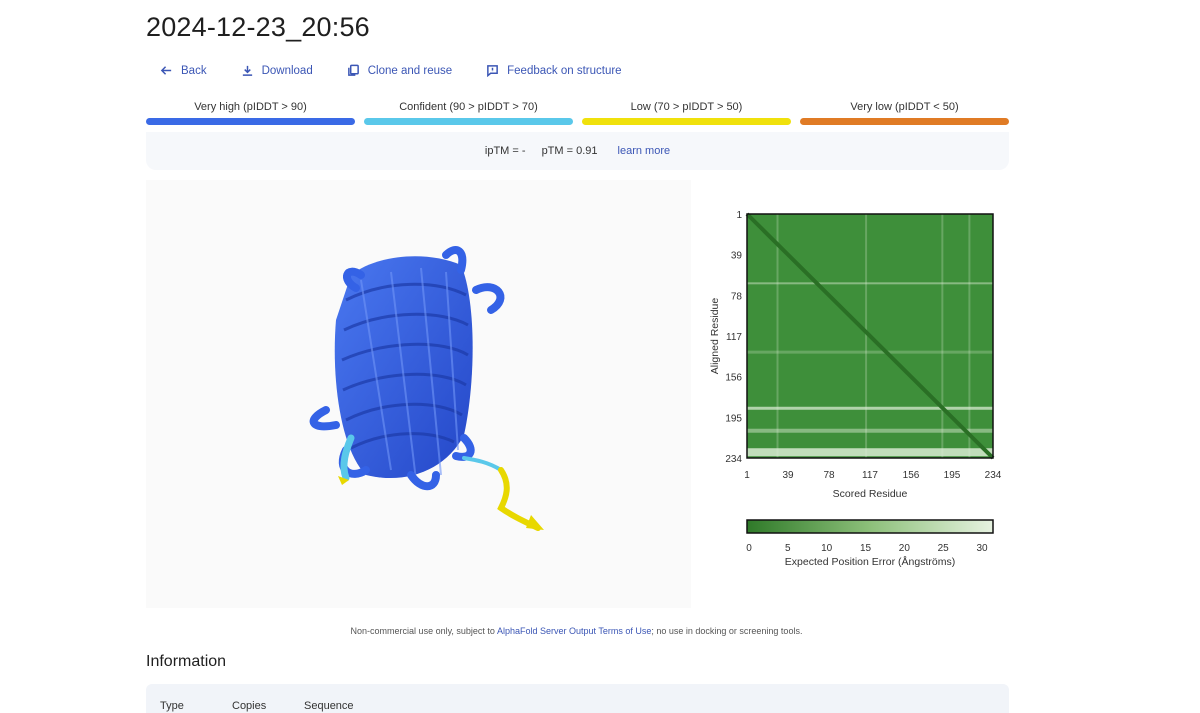 Image resolution: width=1200 pixels, height=713 pixels. Describe the element at coordinates (258, 27) in the screenshot. I see `page-title: 2024-12-23_20:56` at that location.